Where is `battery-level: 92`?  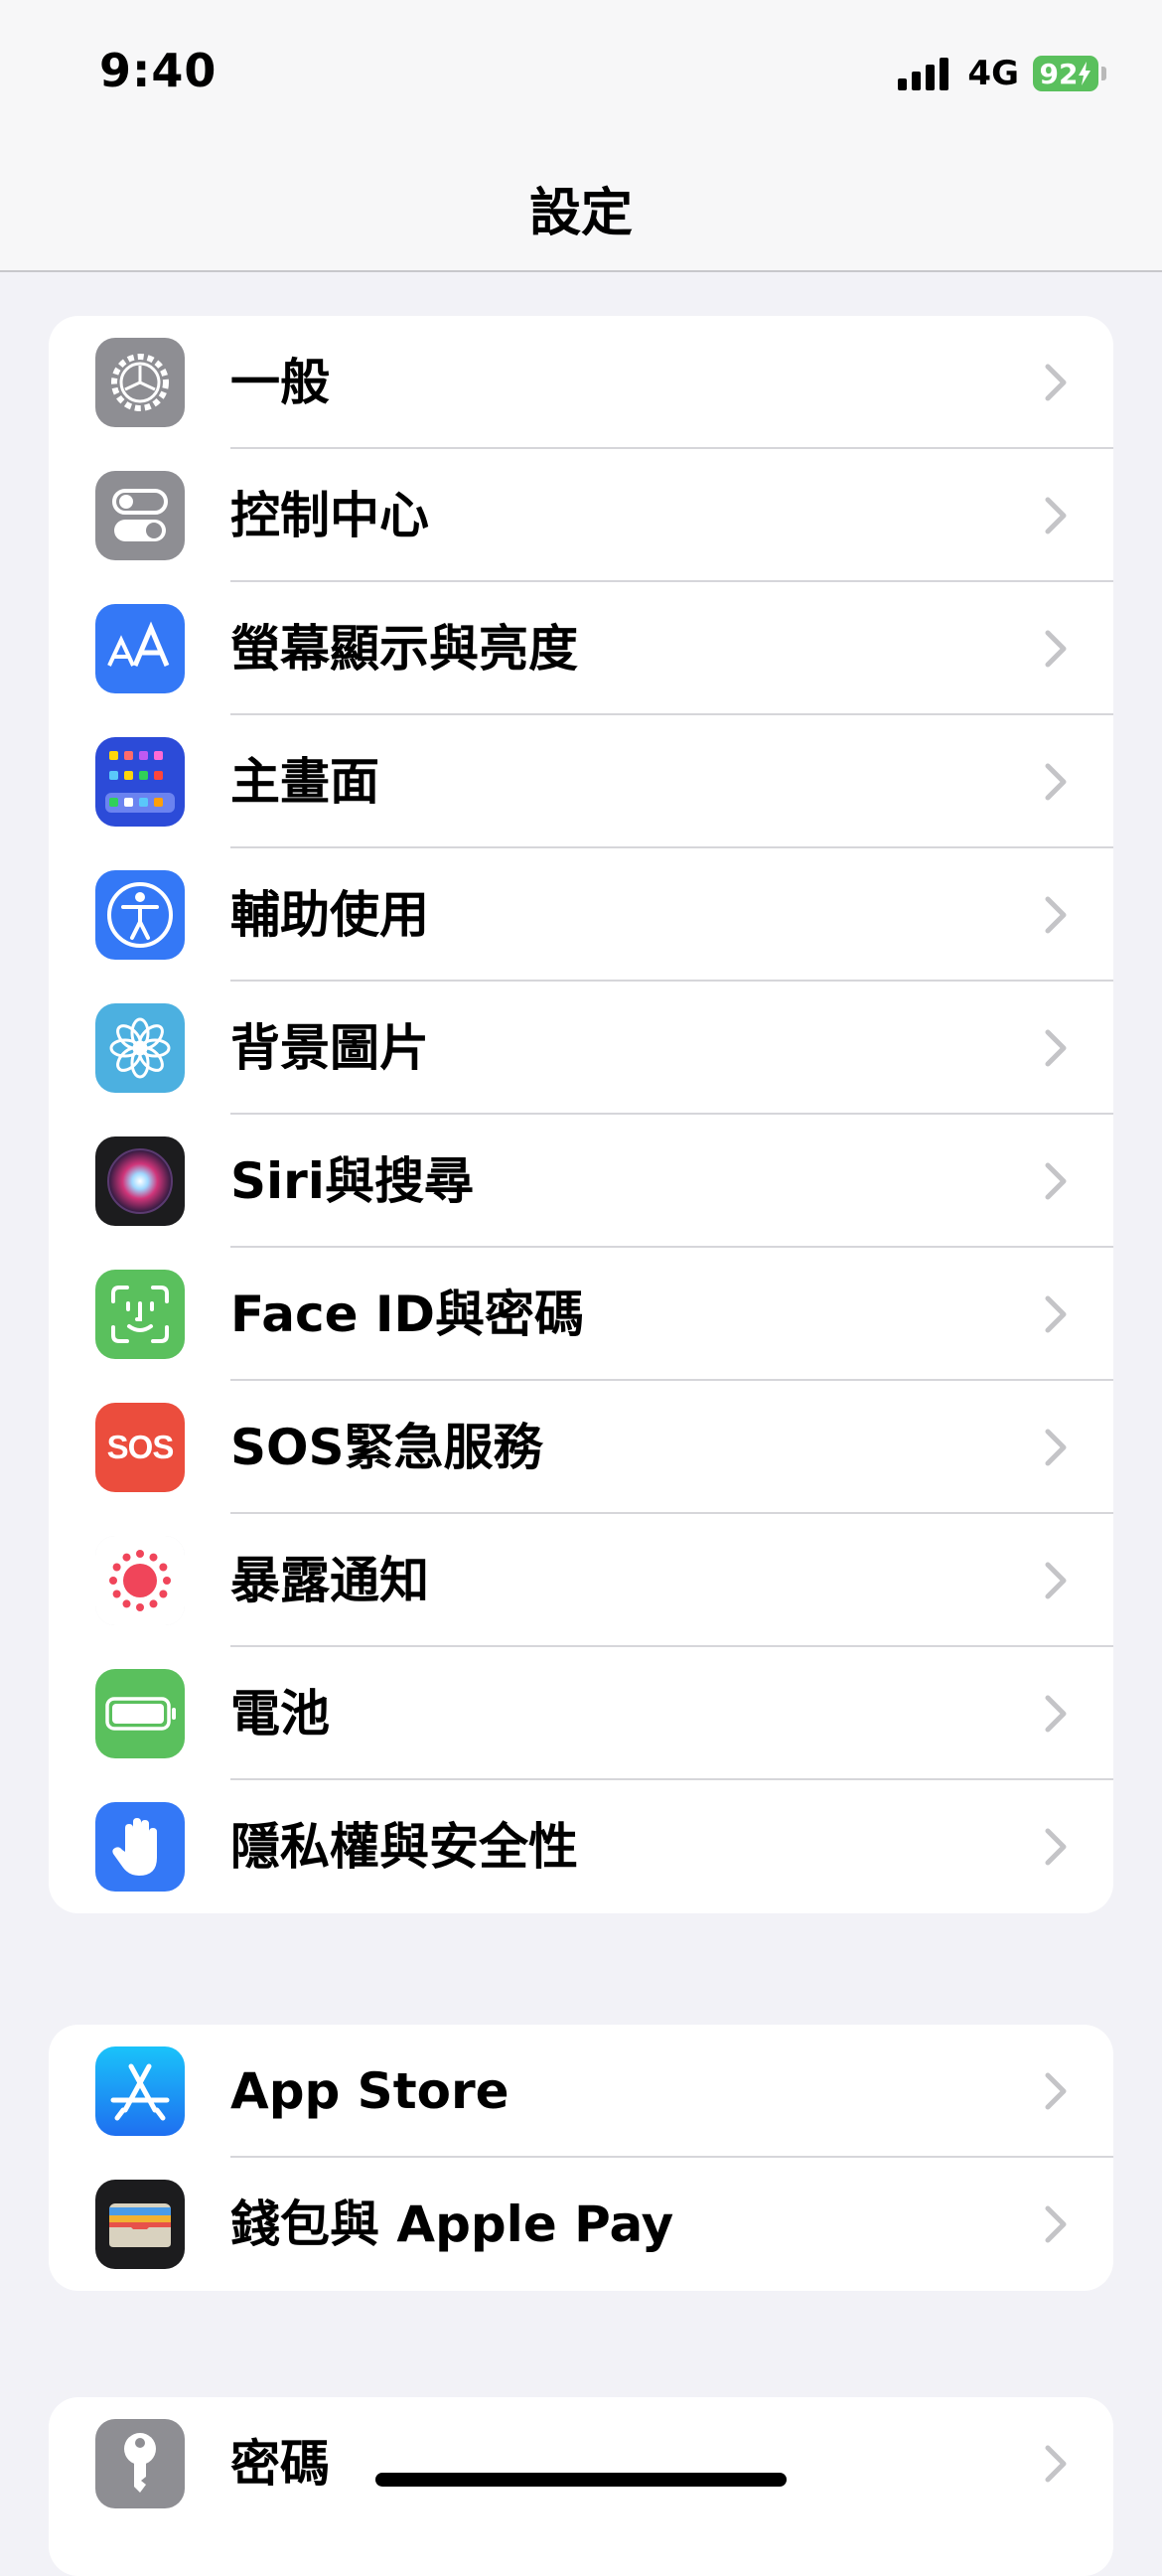 battery-level: 92 is located at coordinates (1059, 74).